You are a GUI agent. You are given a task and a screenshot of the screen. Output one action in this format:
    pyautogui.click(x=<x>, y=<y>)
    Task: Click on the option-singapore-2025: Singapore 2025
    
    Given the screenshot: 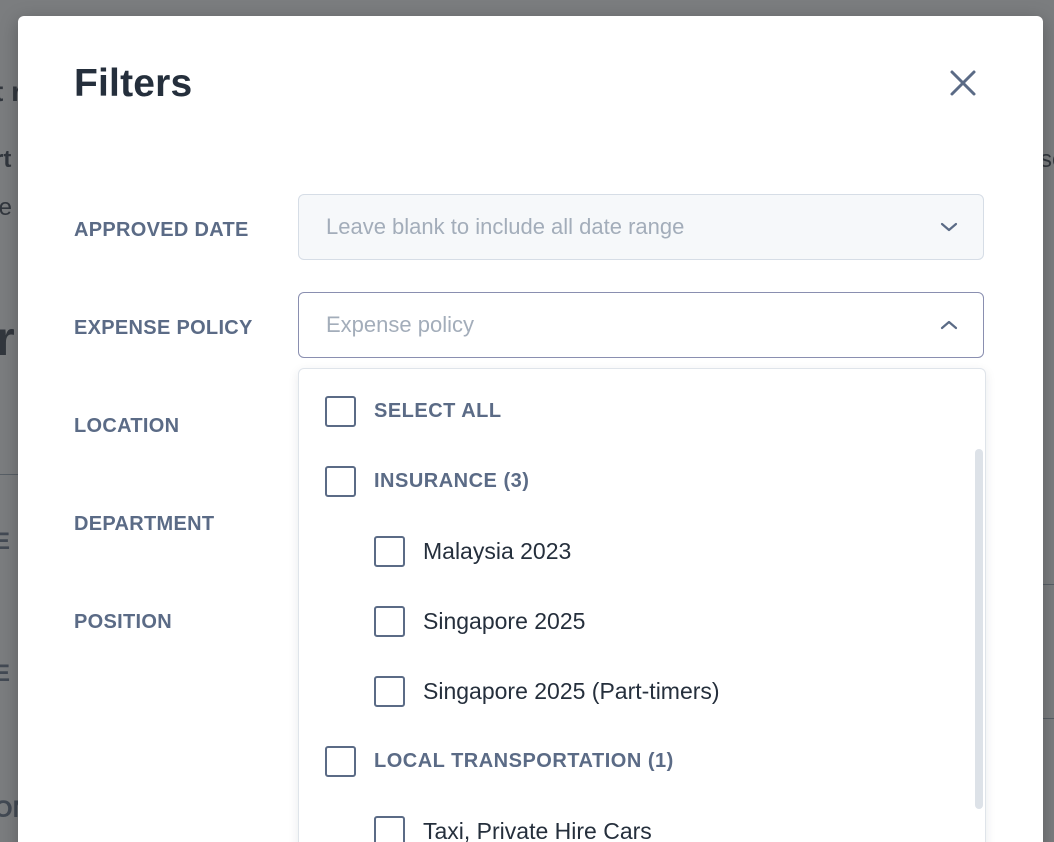 What is the action you would take?
    pyautogui.click(x=479, y=621)
    